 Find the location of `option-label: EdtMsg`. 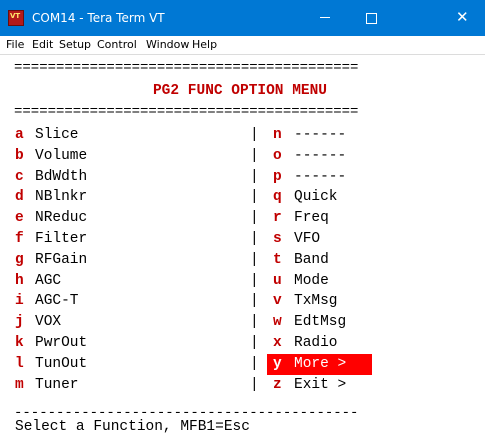

option-label: EdtMsg is located at coordinates (320, 322).